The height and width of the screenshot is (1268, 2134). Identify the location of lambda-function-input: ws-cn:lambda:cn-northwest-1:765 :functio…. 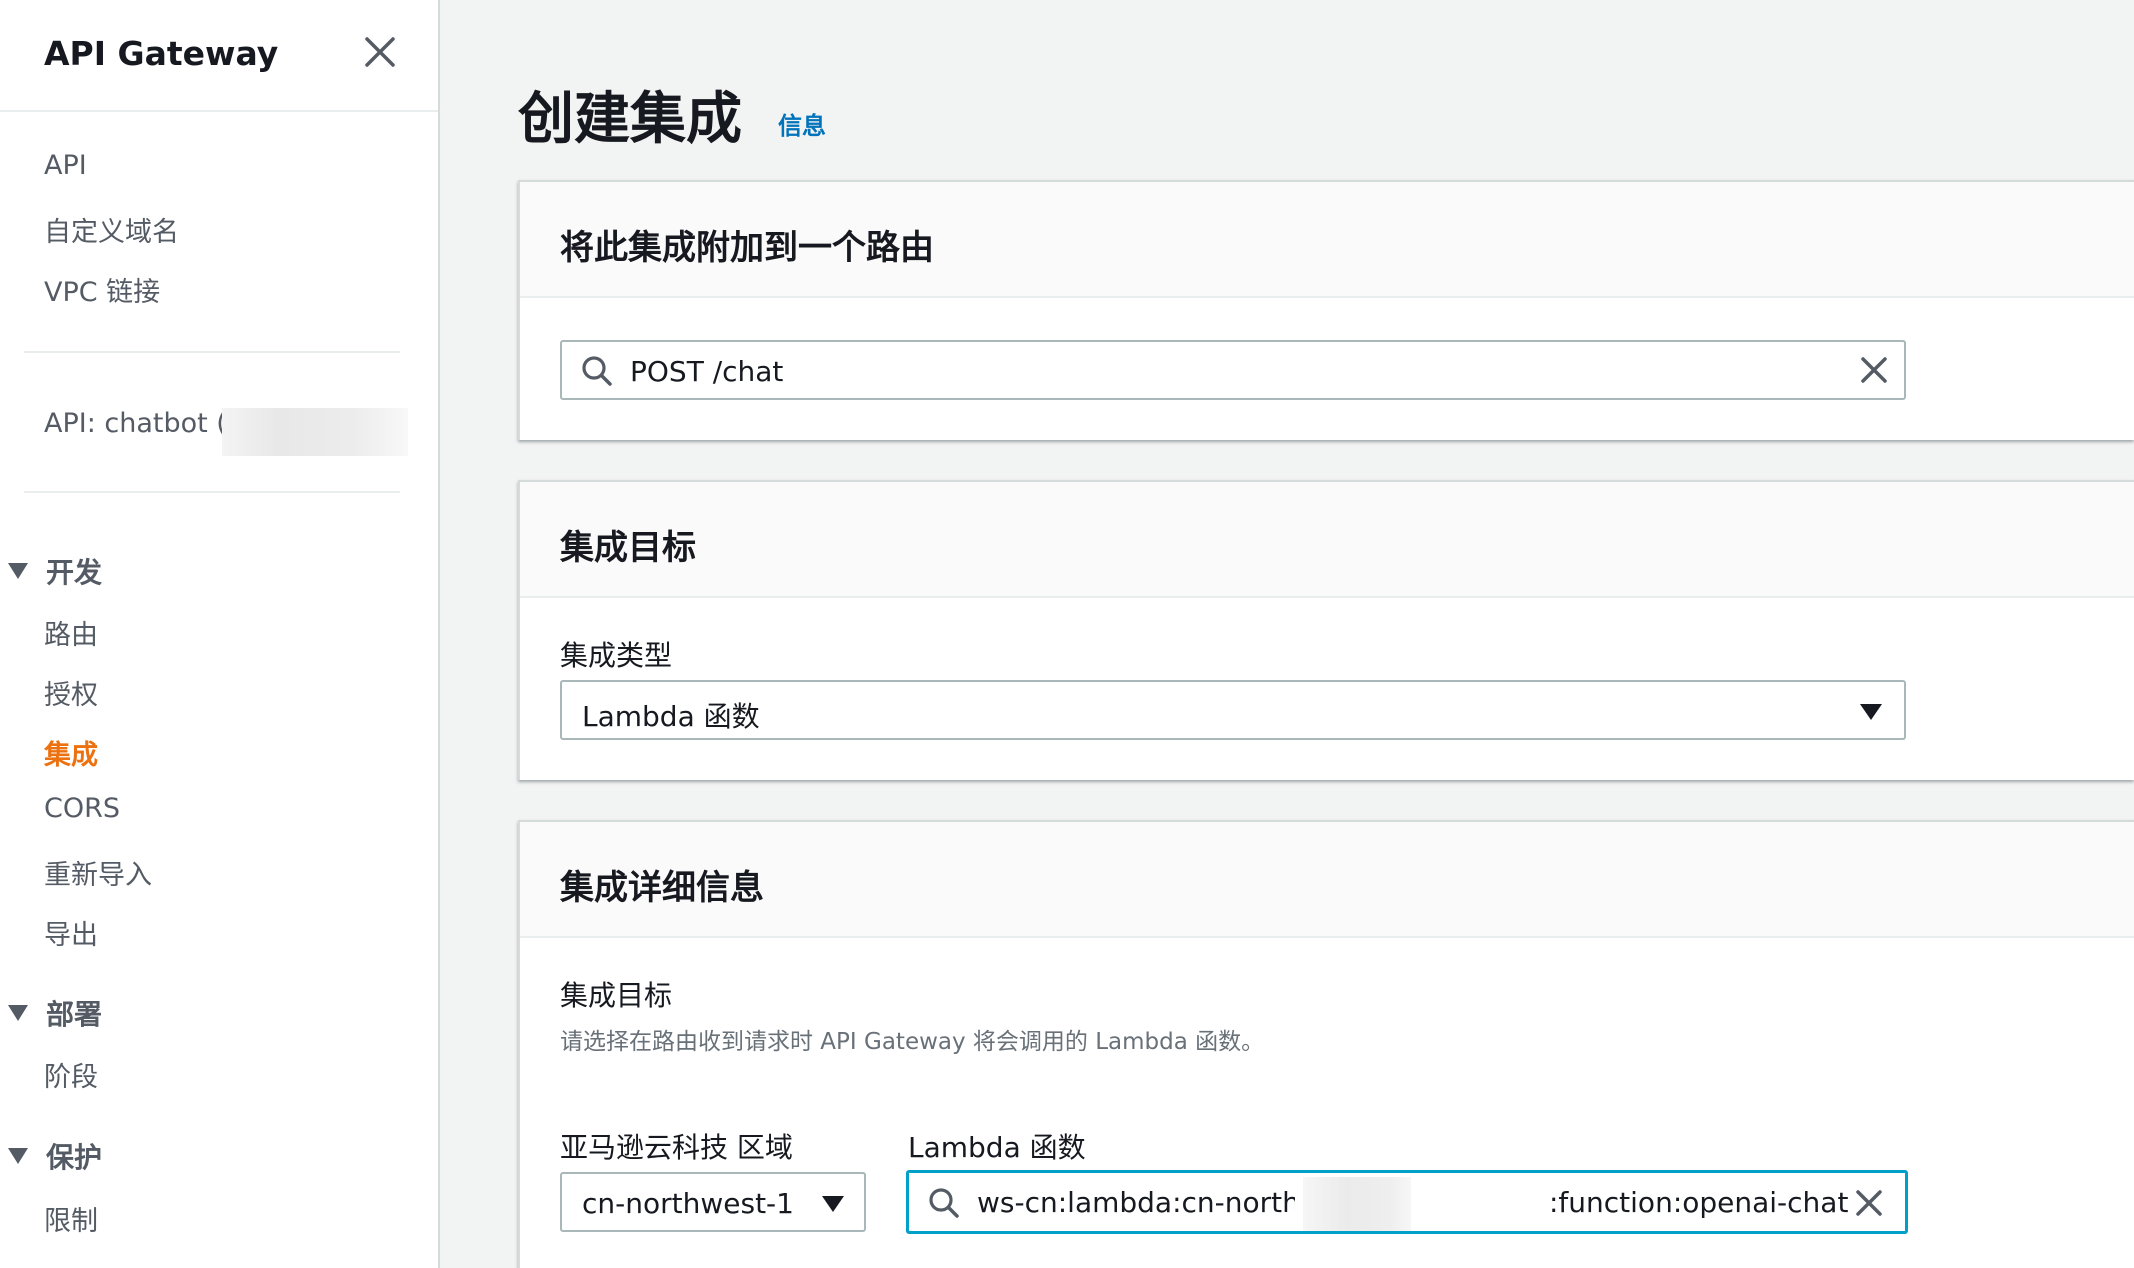
(1407, 1202).